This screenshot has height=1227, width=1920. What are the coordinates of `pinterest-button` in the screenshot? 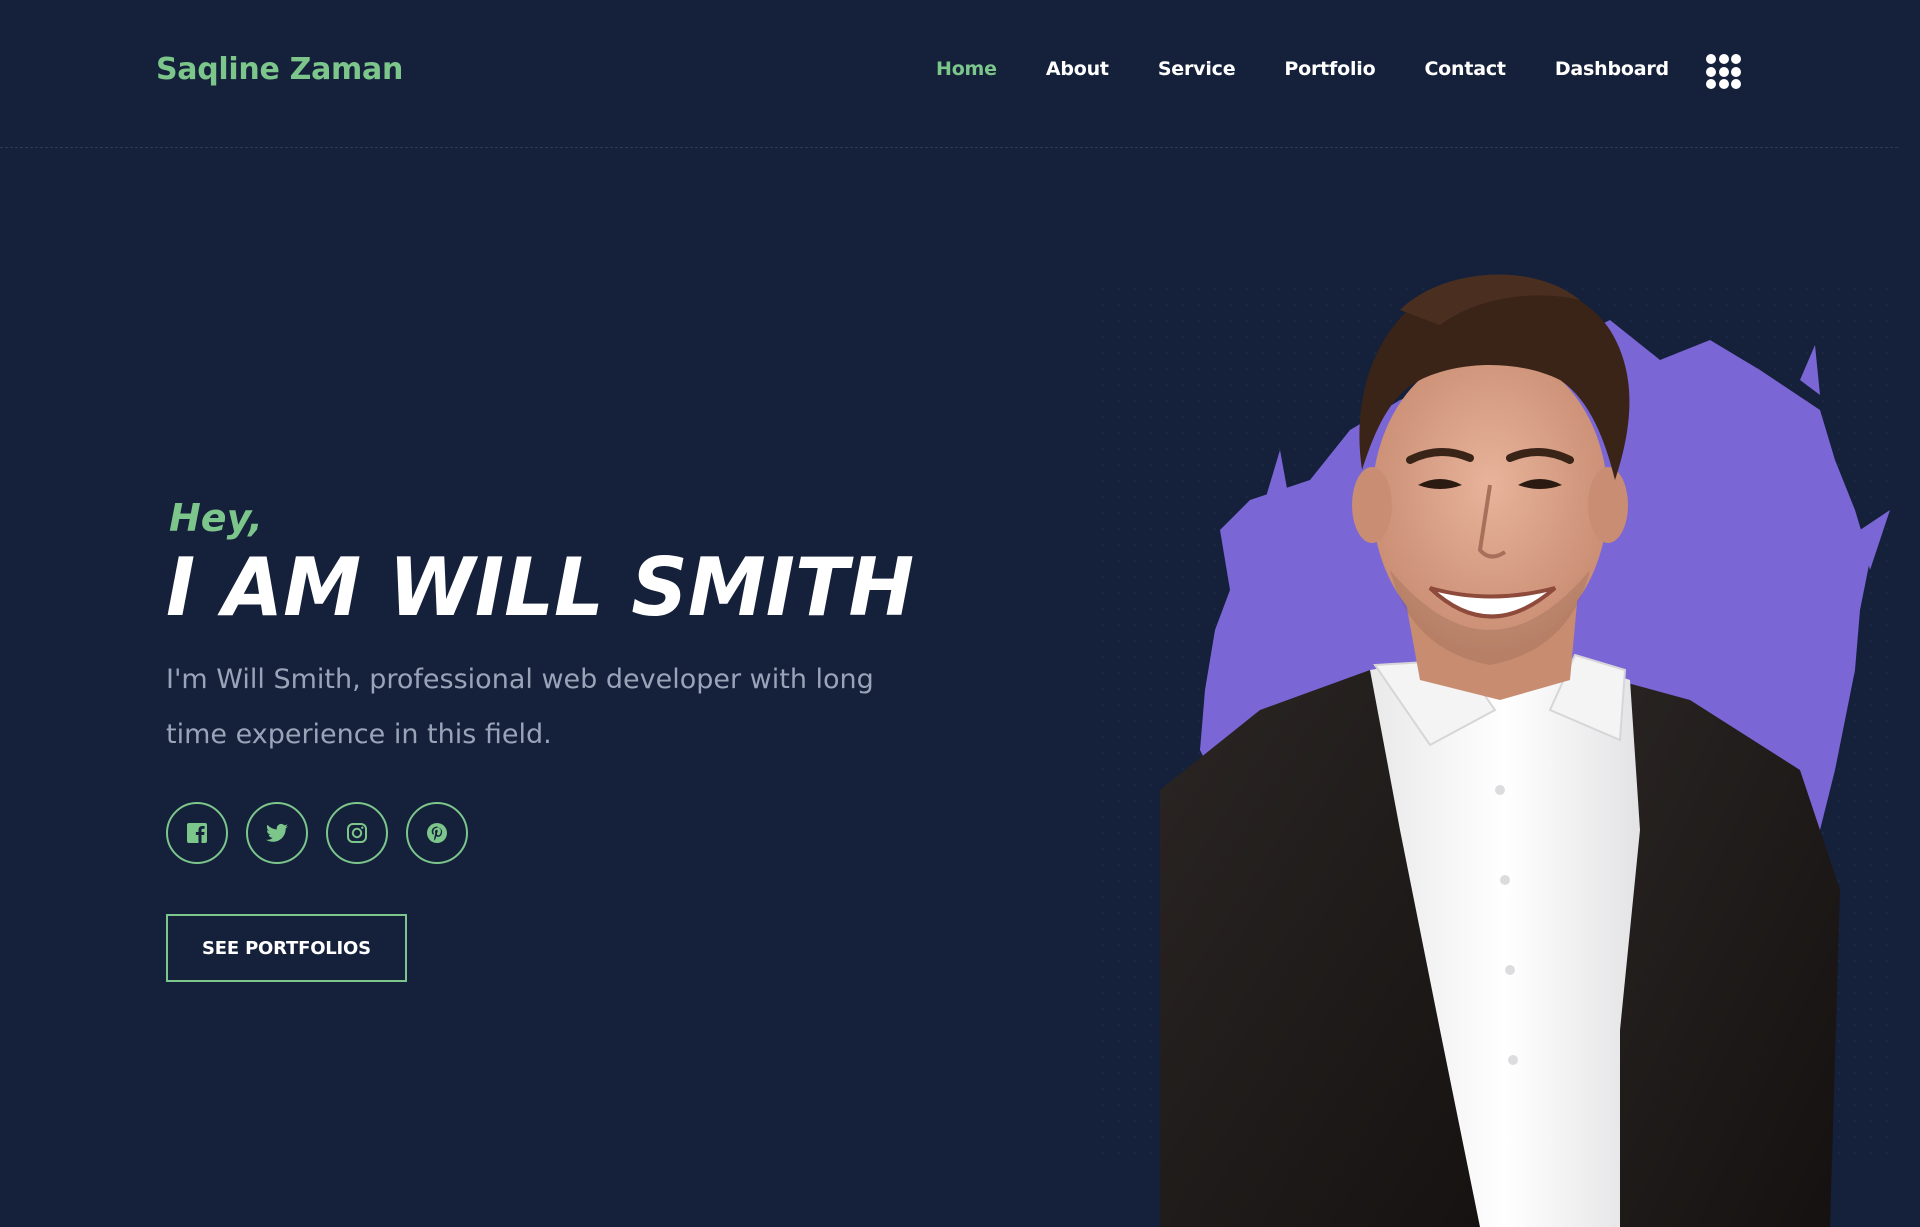 It's located at (437, 833).